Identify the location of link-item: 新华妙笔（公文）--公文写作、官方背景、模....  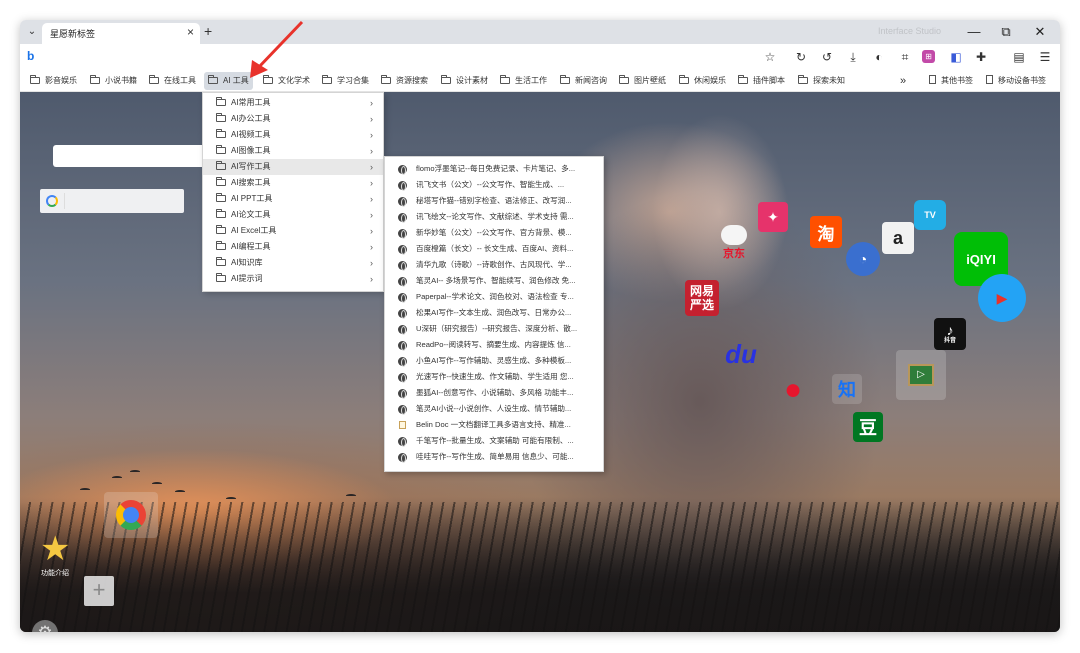
(494, 233).